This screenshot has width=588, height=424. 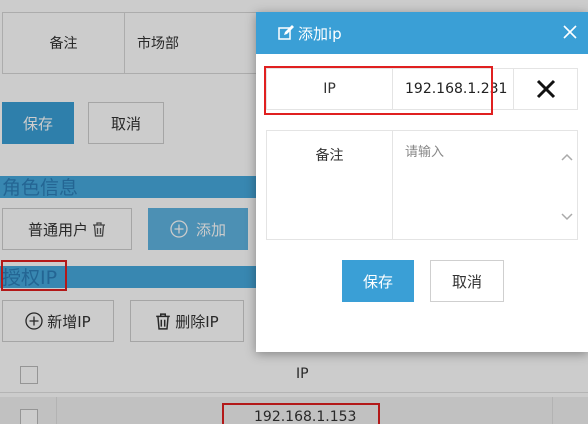 I want to click on remark-row: 备注, so click(x=422, y=185).